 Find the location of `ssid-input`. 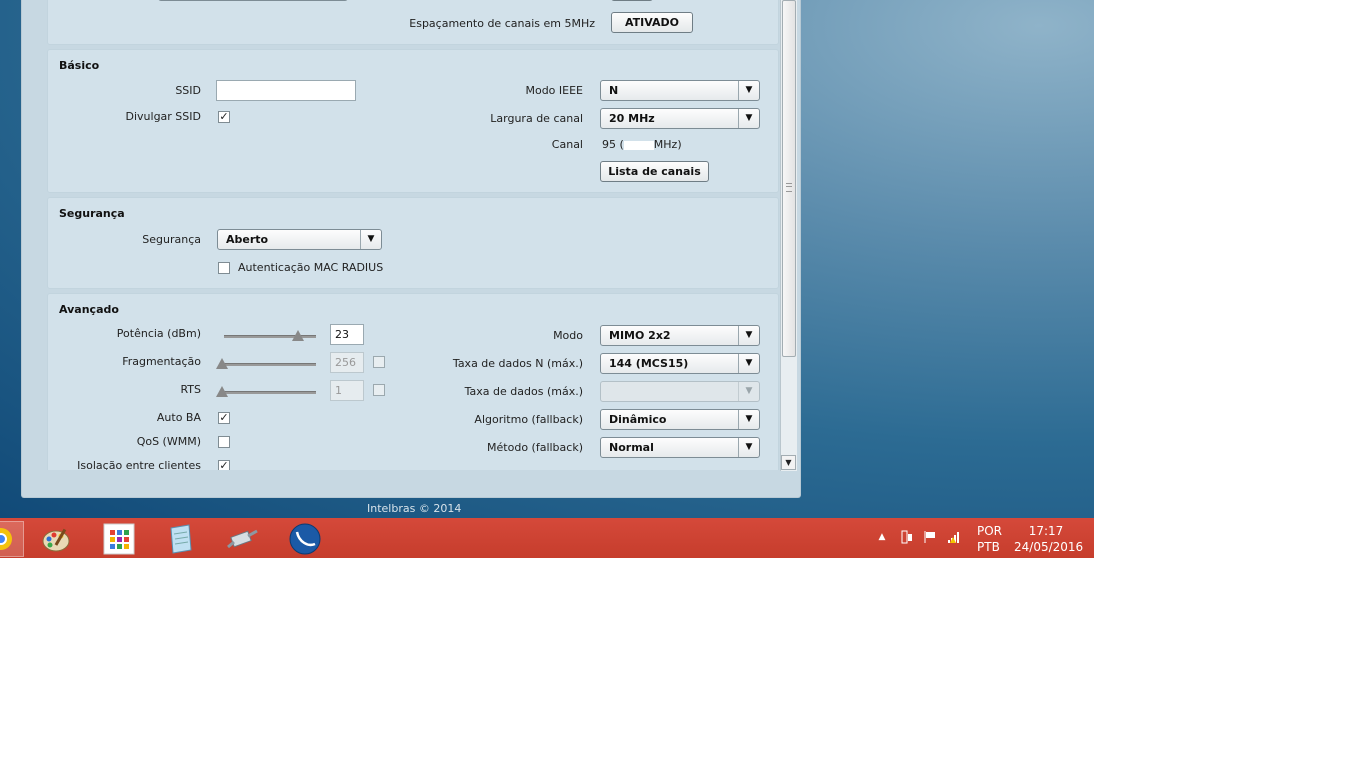

ssid-input is located at coordinates (286, 90).